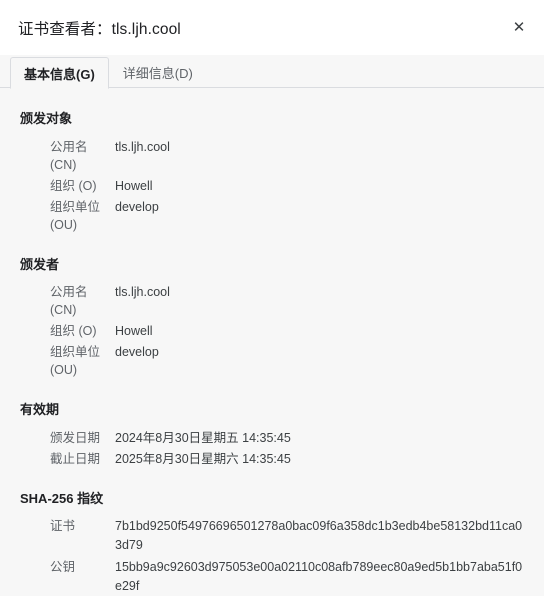 The image size is (544, 596). Describe the element at coordinates (203, 437) in the screenshot. I see `row-value: 2024年8月30日星期五 14:35:45` at that location.